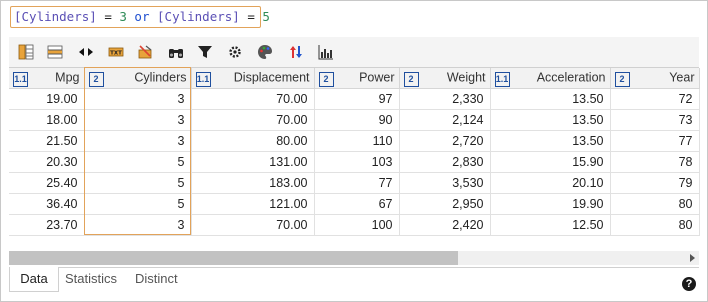 The image size is (708, 302). I want to click on table-row: 18.00 3 70.00 90 2,124 13.50 73, so click(354, 120).